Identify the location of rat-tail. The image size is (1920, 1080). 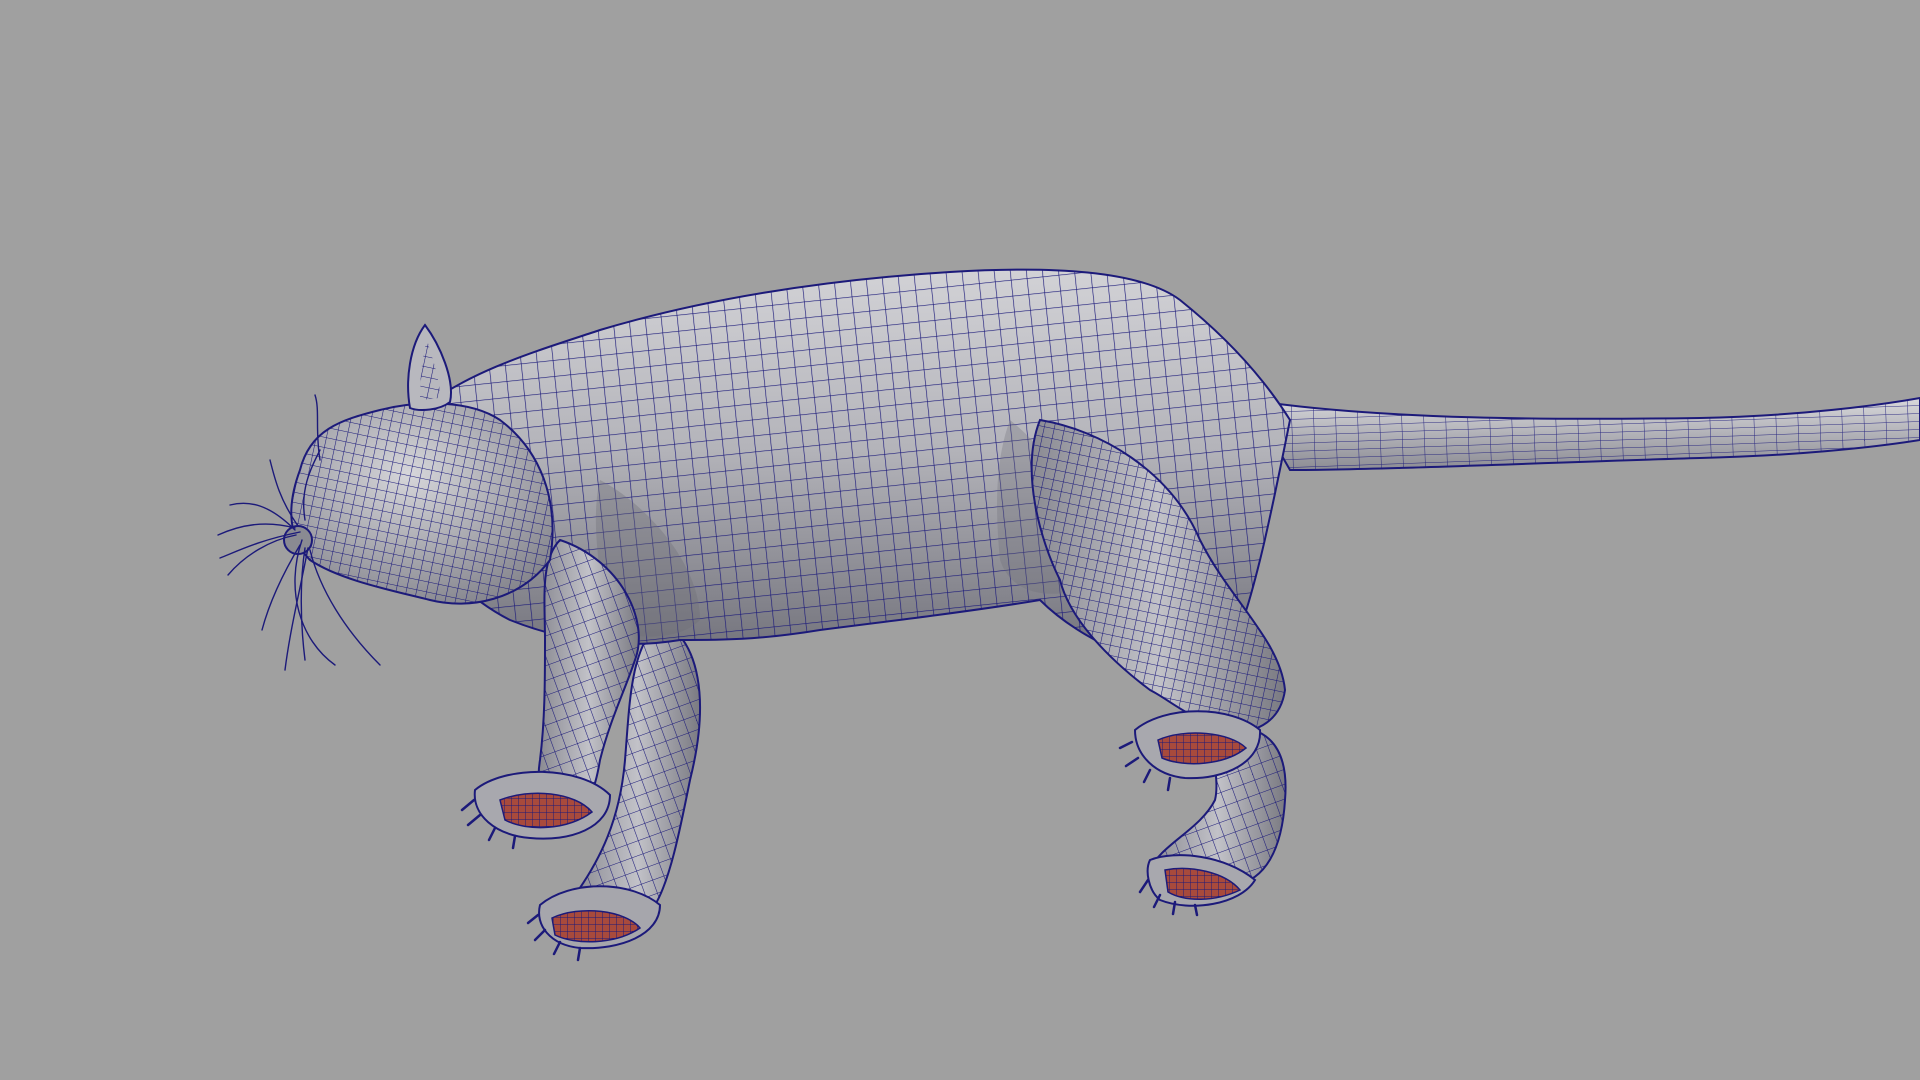
(1584, 434).